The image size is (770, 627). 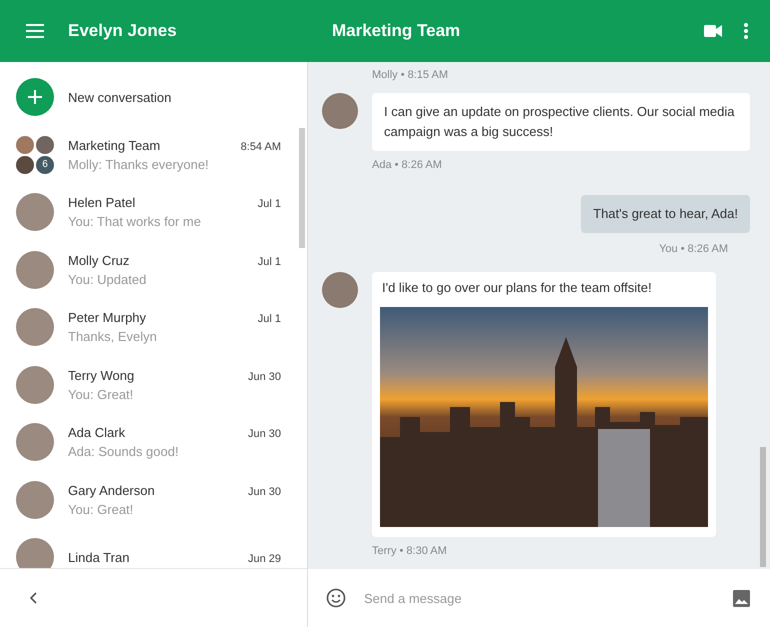 I want to click on message-meta: Ada • 8:26 AM, so click(x=407, y=165).